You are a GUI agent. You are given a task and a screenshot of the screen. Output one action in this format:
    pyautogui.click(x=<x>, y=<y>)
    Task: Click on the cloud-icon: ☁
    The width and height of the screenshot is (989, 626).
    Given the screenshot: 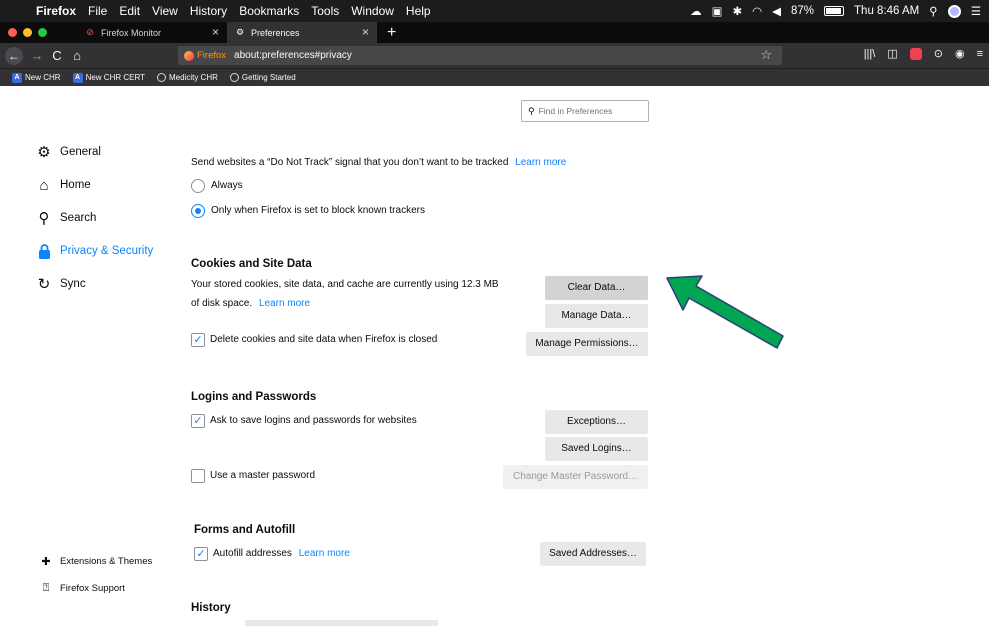 What is the action you would take?
    pyautogui.click(x=696, y=11)
    